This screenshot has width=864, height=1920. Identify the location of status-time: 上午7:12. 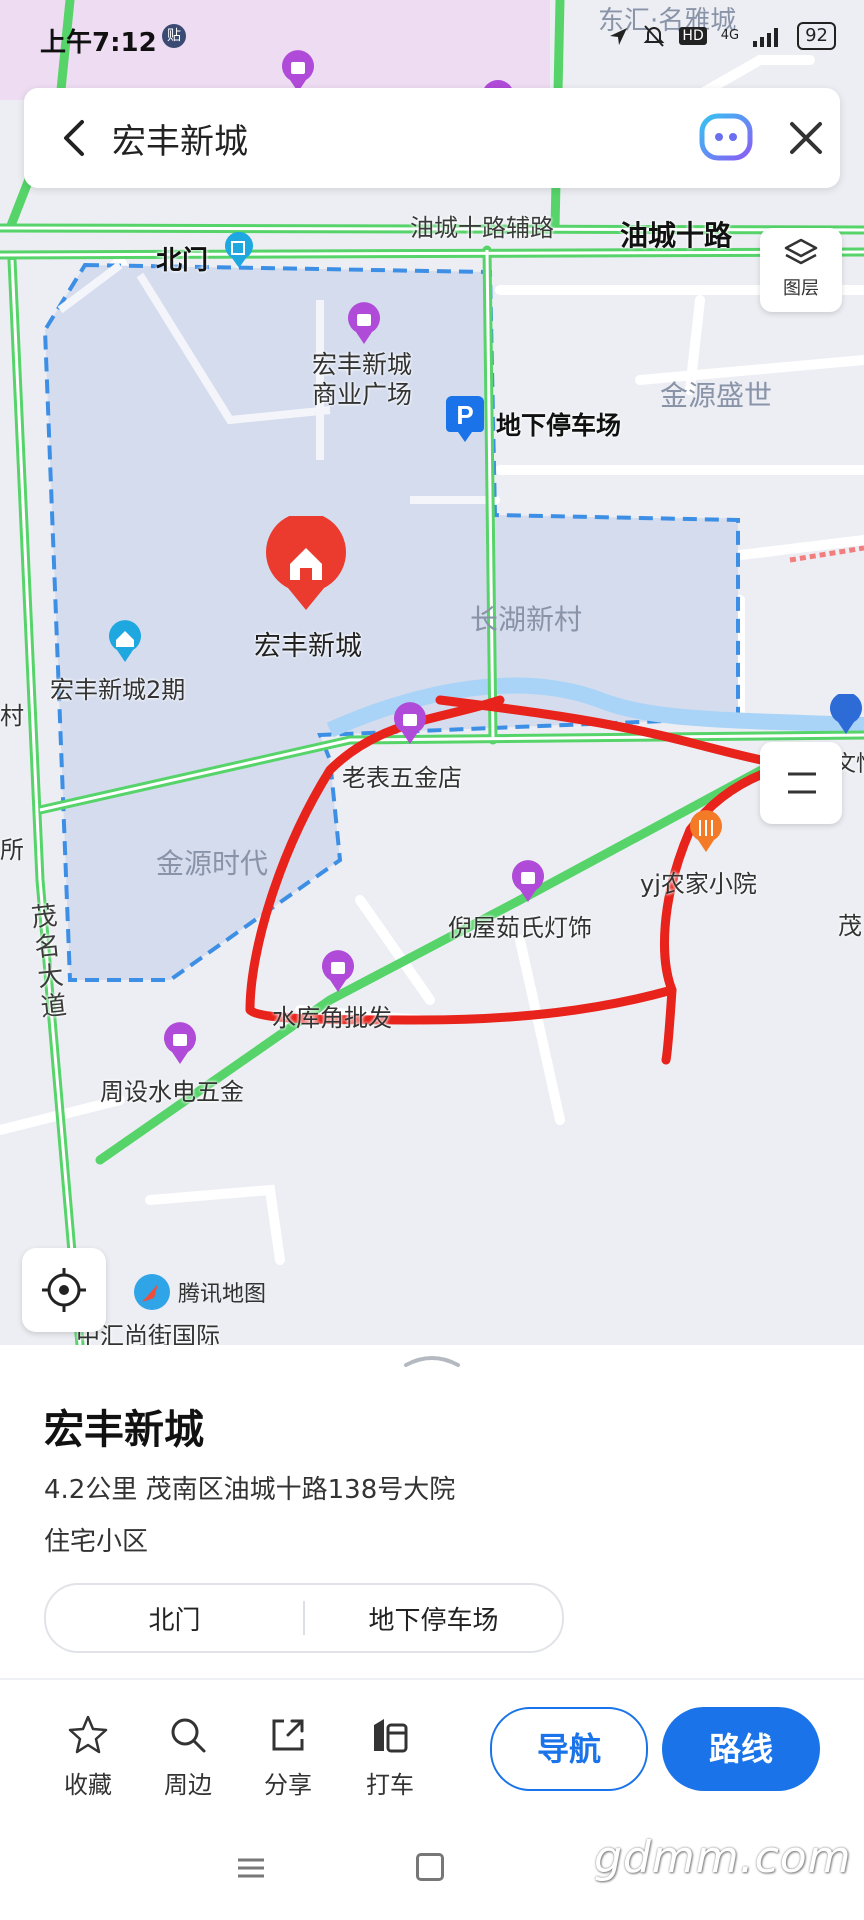
(98, 43).